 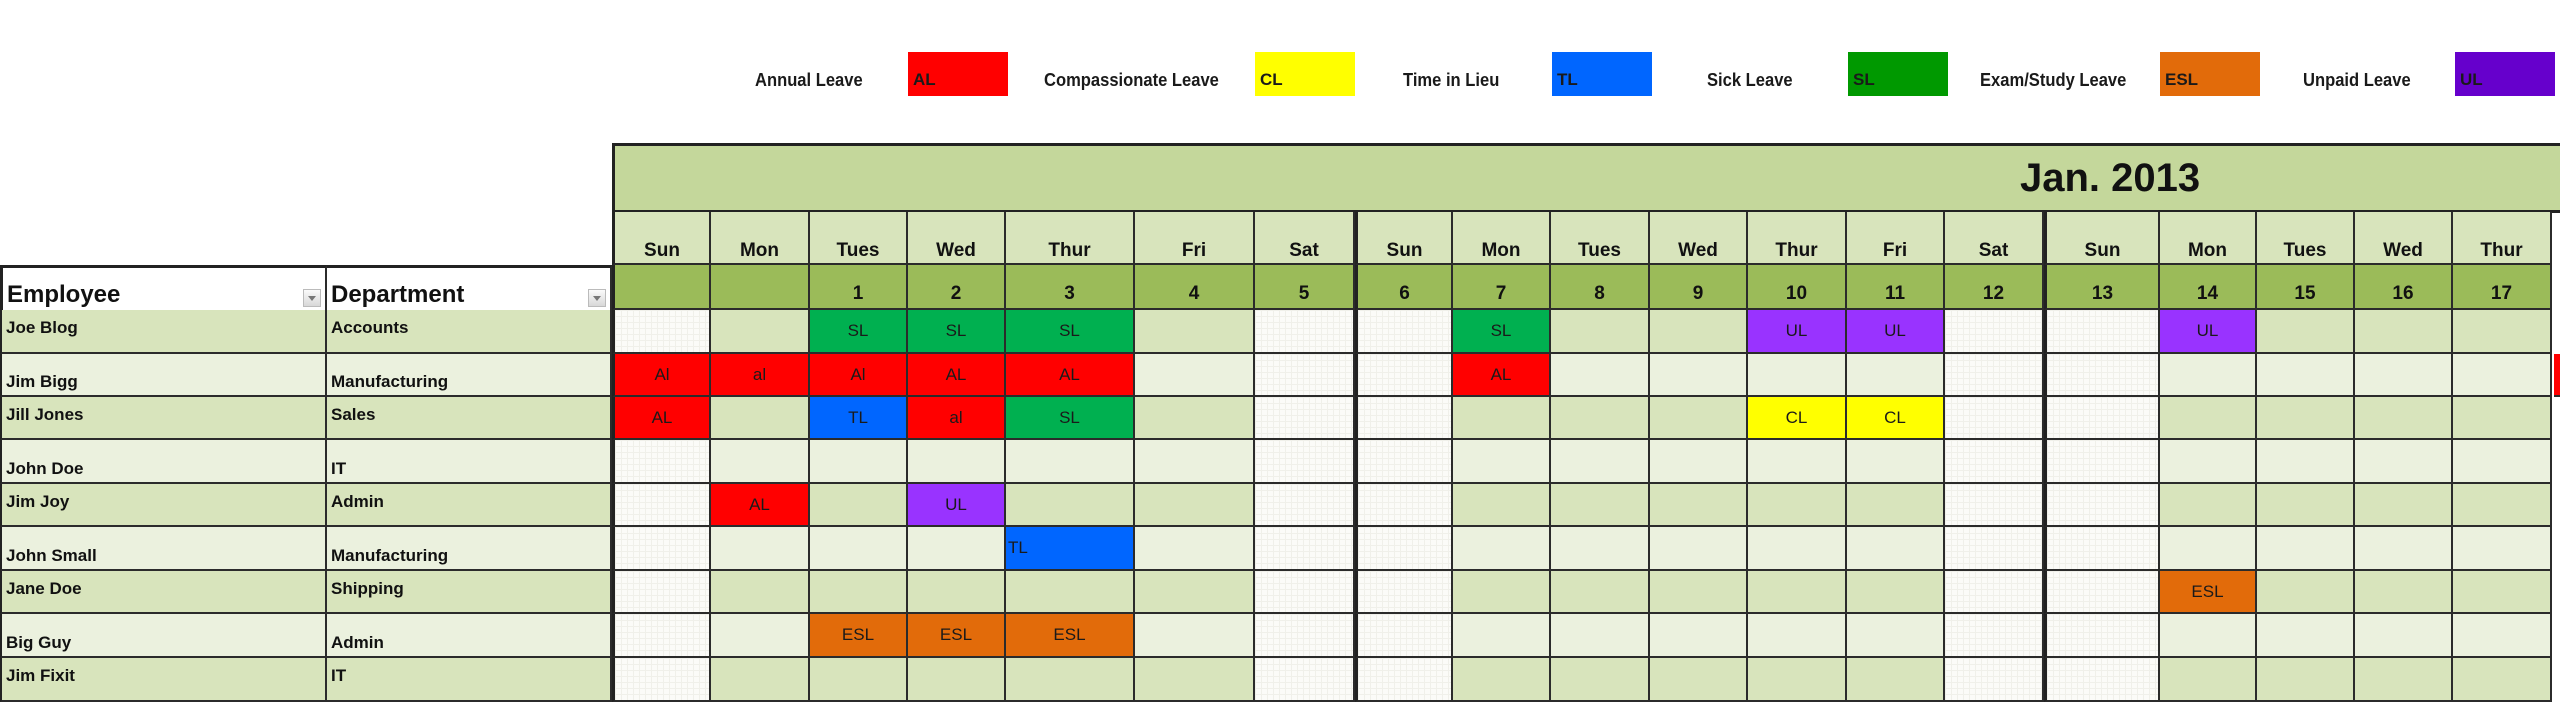 What do you see at coordinates (469, 680) in the screenshot?
I see `department-cell: IT` at bounding box center [469, 680].